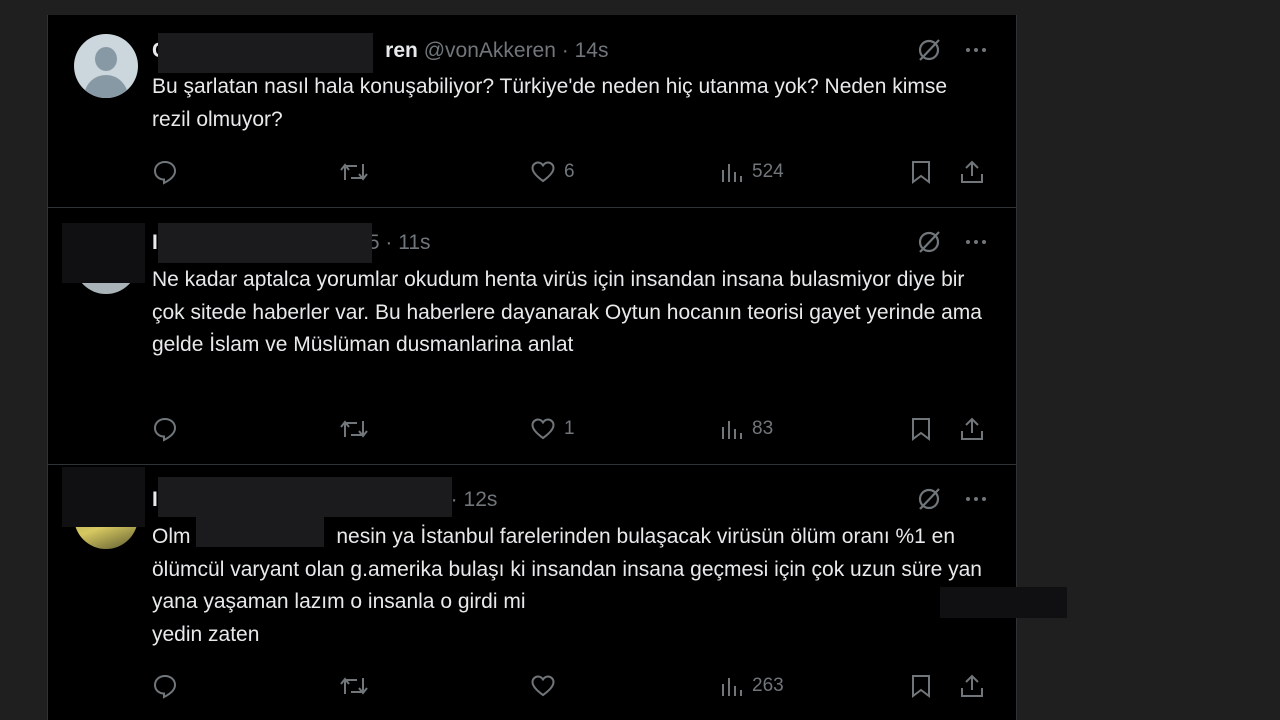 The image size is (1280, 720). I want to click on views-button: 263, so click(752, 686).